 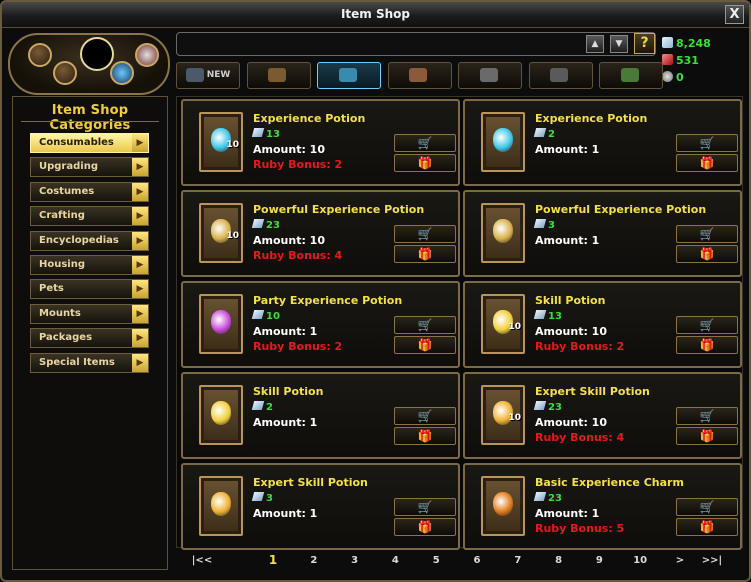 What do you see at coordinates (673, 77) in the screenshot?
I see `silver-balance: 0` at bounding box center [673, 77].